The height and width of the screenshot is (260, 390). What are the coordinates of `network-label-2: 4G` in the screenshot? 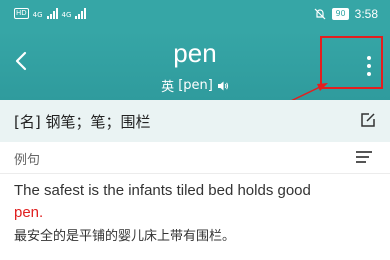 It's located at (66, 15).